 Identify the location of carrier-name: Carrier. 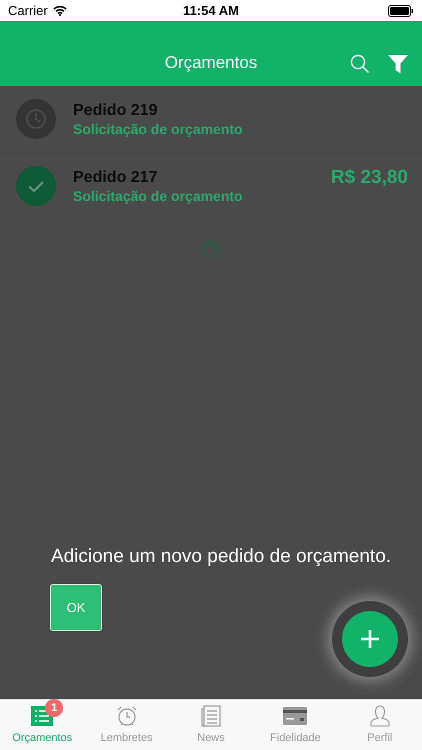
(28, 10).